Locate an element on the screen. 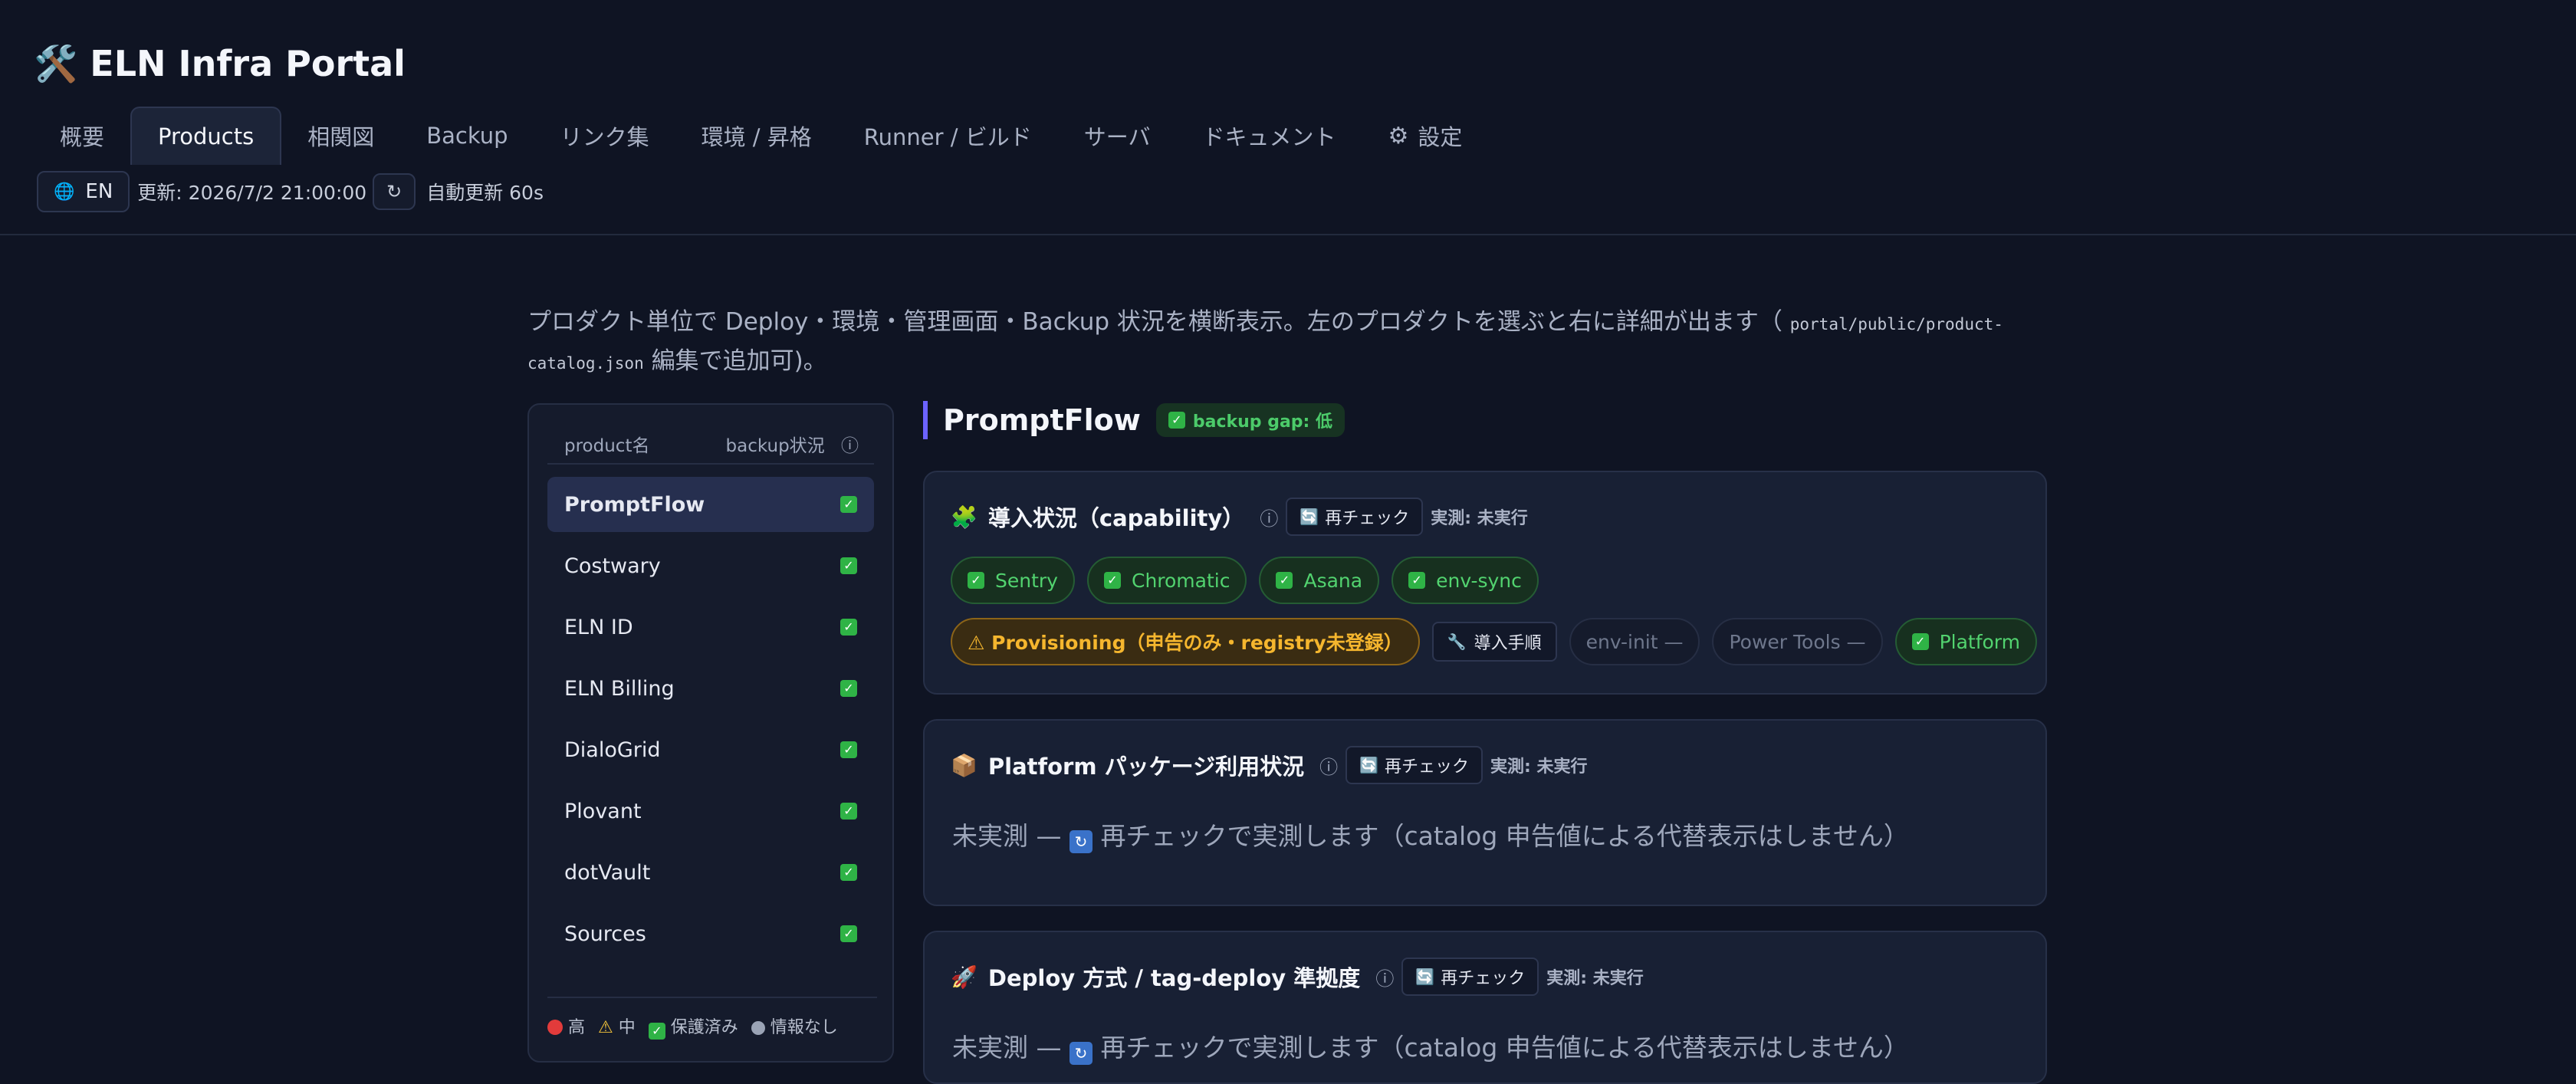  packages-title: Platform パッケージ利用状況 is located at coordinates (1146, 767).